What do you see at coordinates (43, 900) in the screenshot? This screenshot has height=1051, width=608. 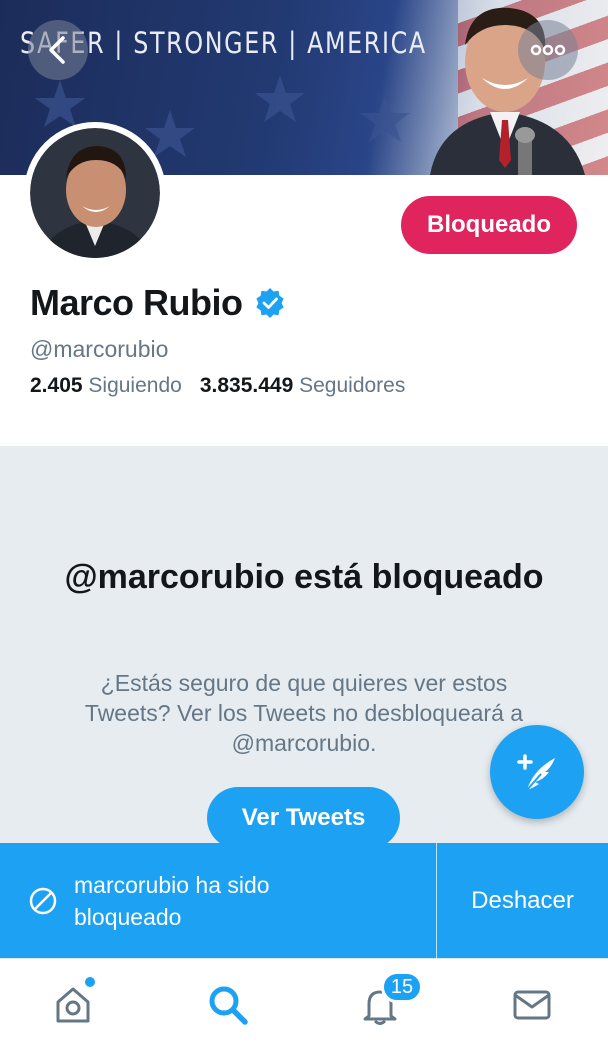 I see `blocked-icon` at bounding box center [43, 900].